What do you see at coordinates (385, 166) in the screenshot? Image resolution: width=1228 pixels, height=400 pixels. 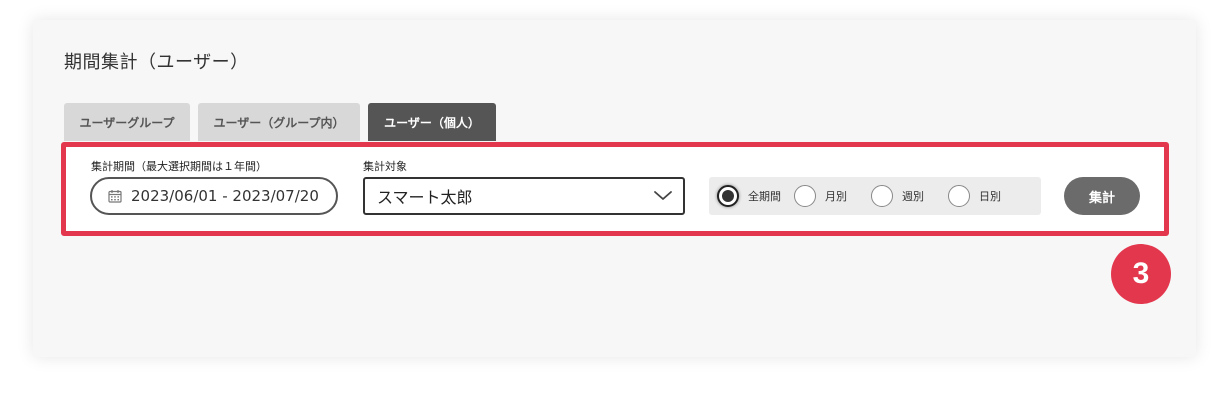 I see `target-label: 集計対象` at bounding box center [385, 166].